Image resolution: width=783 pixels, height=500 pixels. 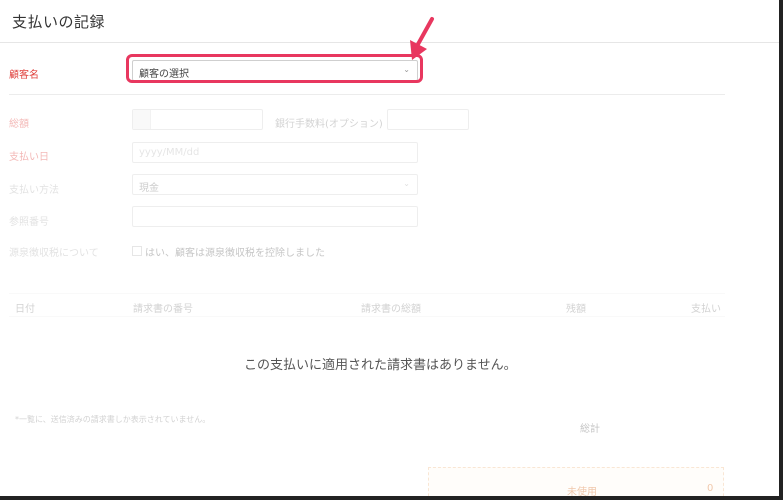 I want to click on payment-date-label: 支払い日, so click(x=29, y=157).